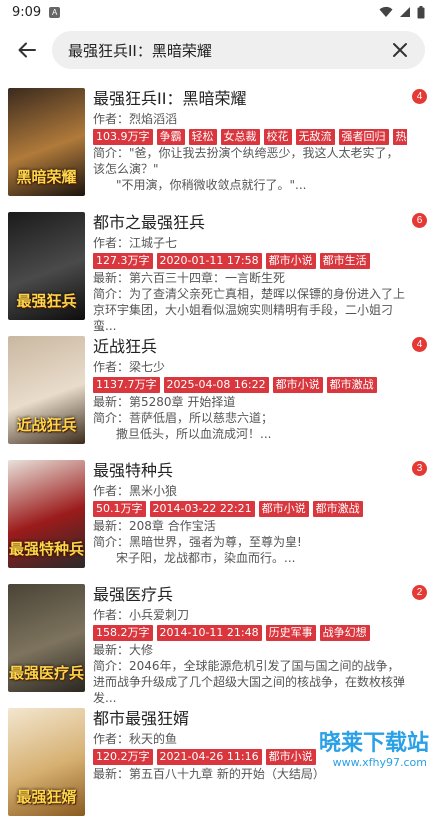 The image size is (435, 824). Describe the element at coordinates (46, 638) in the screenshot. I see `book-cover: 最强医疗兵` at that location.